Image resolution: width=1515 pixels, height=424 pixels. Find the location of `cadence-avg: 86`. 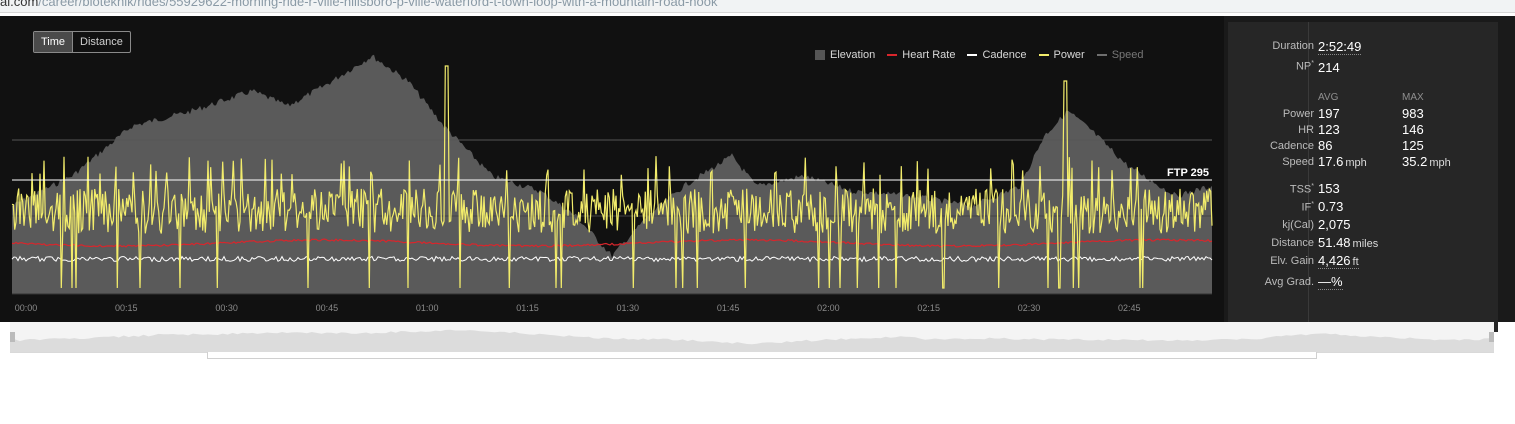

cadence-avg: 86 is located at coordinates (1325, 145).